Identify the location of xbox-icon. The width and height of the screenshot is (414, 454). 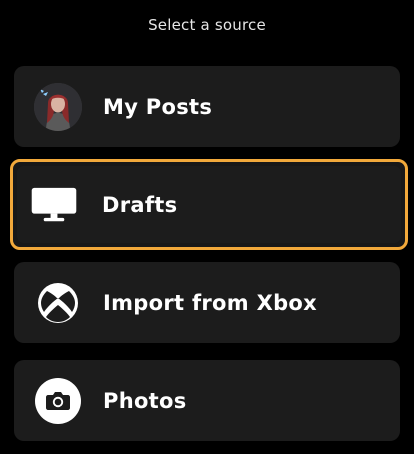
(58, 303).